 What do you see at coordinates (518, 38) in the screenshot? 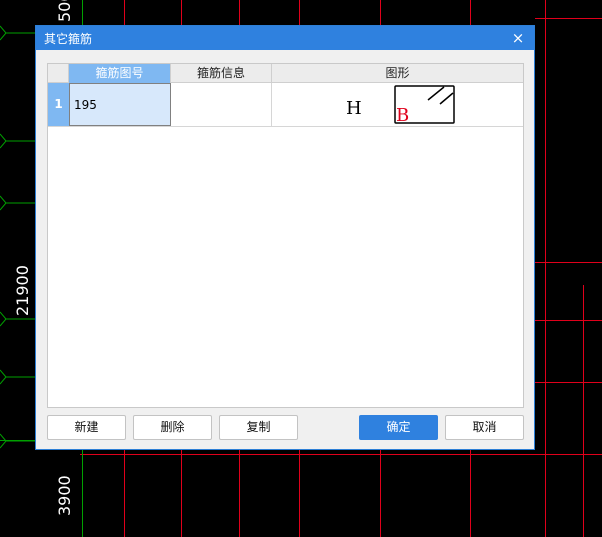
I see `close-icon: ×` at bounding box center [518, 38].